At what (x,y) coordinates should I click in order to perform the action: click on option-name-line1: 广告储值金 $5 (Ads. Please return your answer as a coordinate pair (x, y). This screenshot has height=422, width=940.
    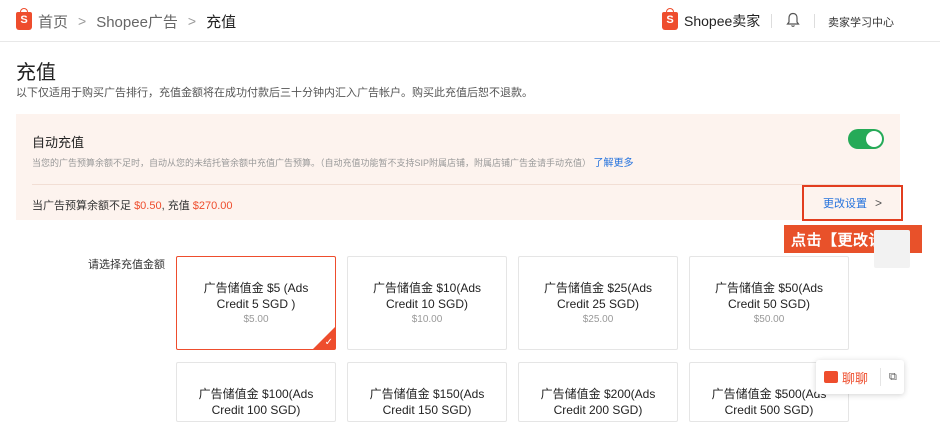
    Looking at the image, I should click on (256, 288).